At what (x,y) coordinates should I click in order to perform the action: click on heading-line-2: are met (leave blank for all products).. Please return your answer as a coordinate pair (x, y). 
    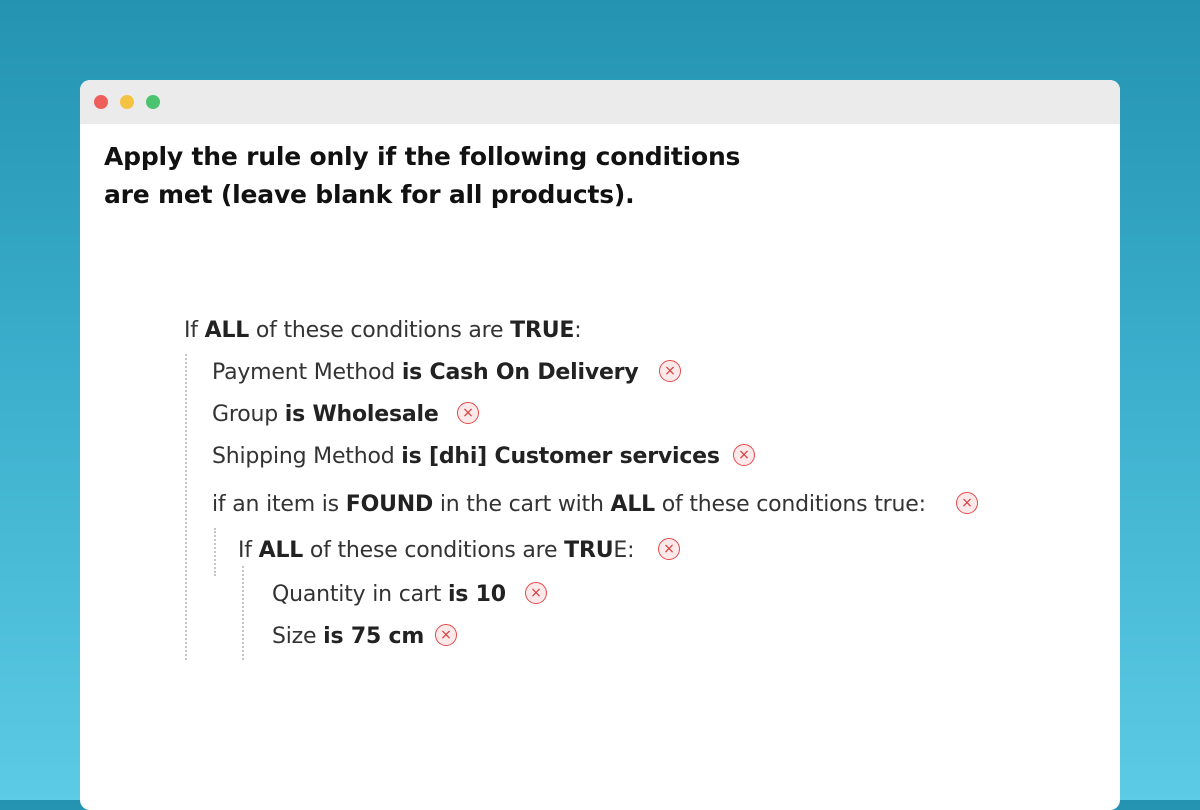
    Looking at the image, I should click on (369, 194).